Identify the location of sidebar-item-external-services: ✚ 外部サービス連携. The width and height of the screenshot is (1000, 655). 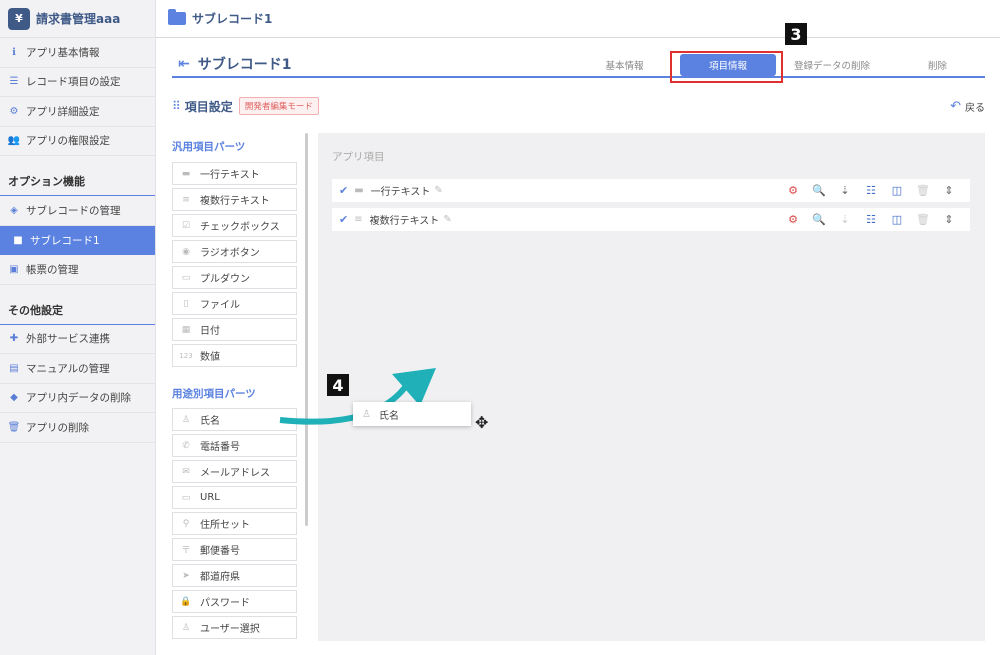
(77, 339).